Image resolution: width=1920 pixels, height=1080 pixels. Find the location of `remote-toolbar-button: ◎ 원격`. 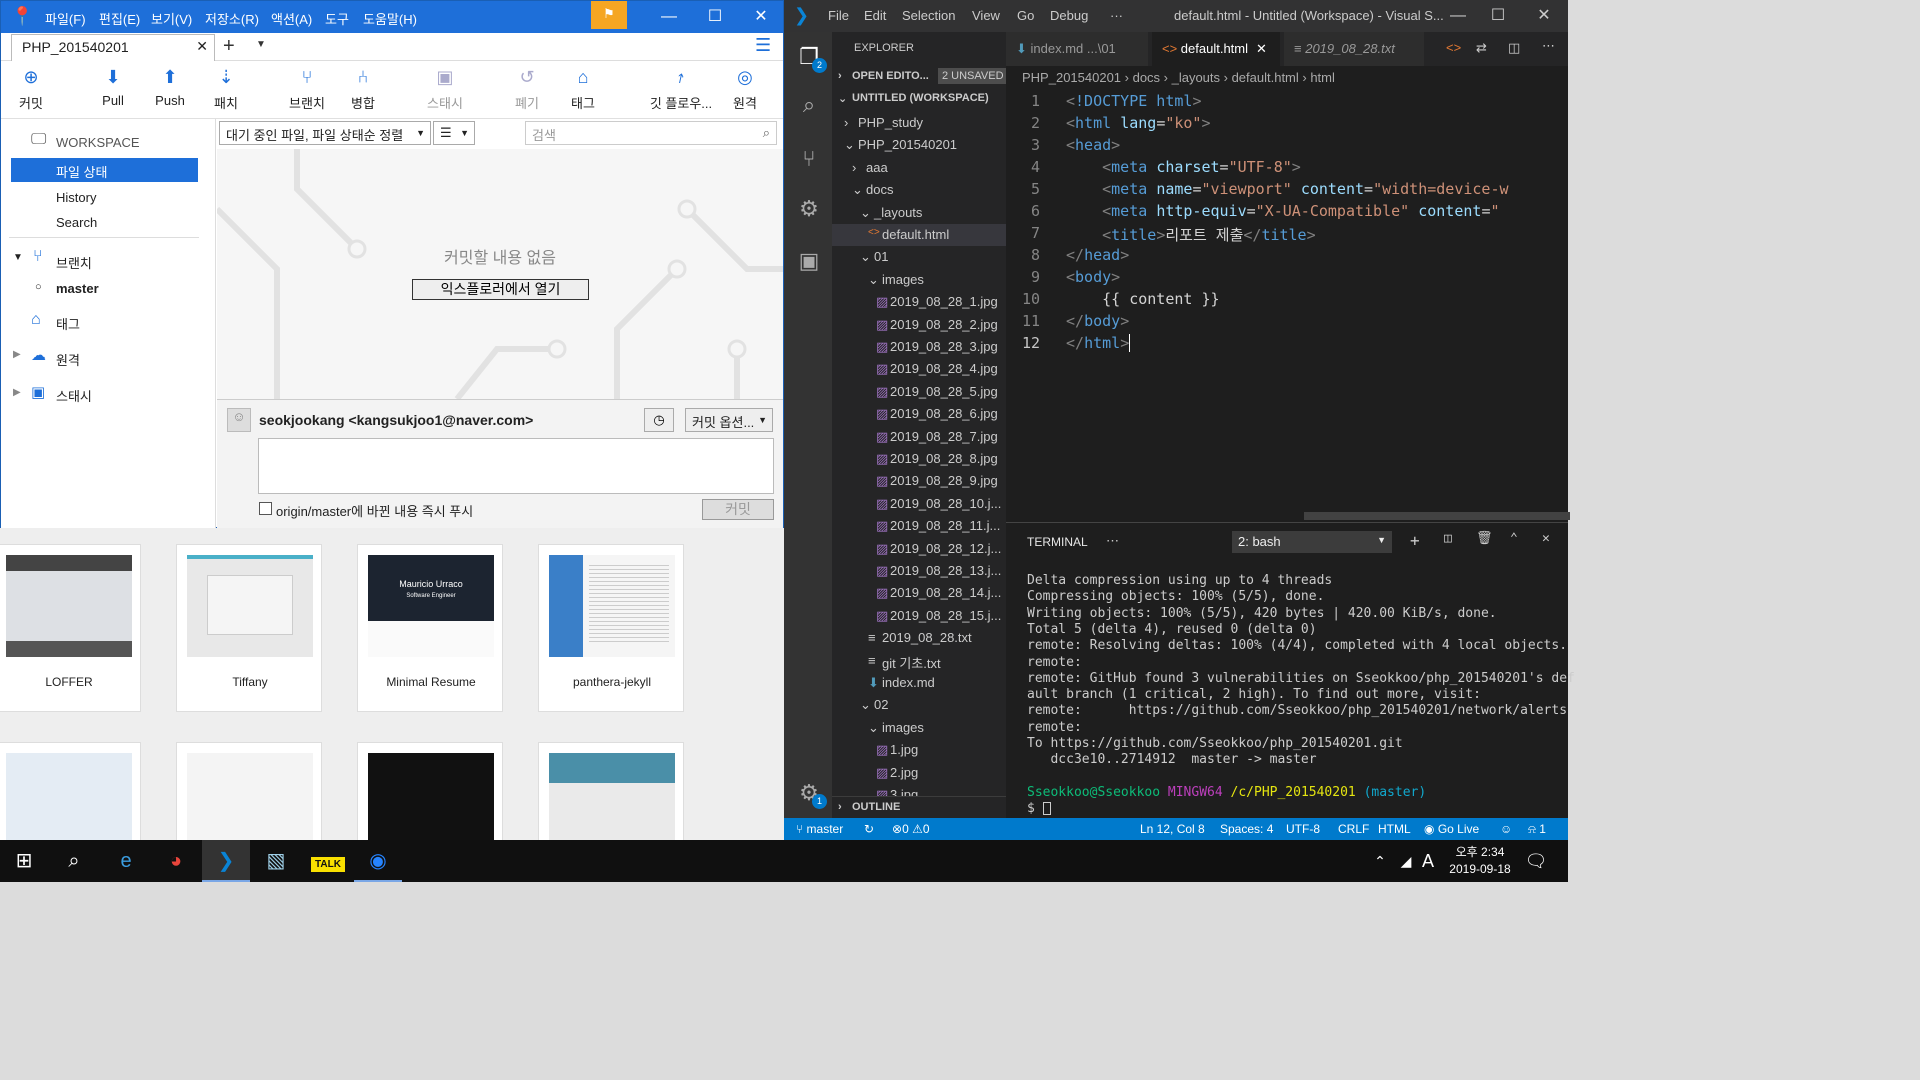

remote-toolbar-button: ◎ 원격 is located at coordinates (745, 88).